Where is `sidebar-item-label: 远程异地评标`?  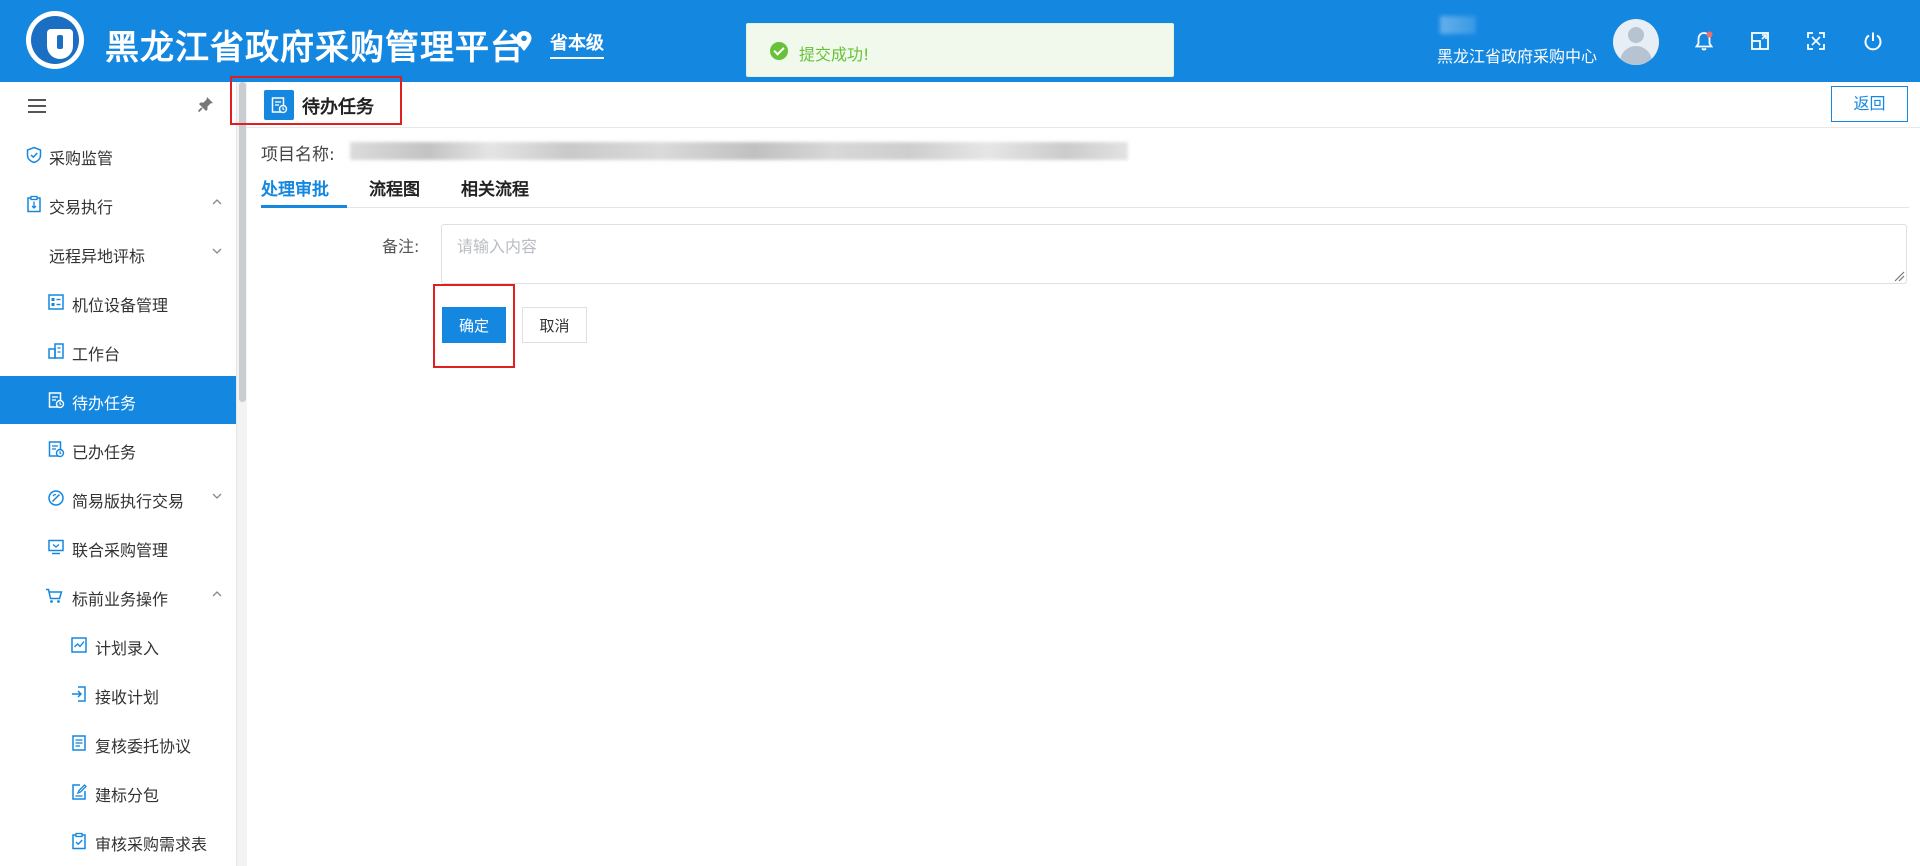 sidebar-item-label: 远程异地评标 is located at coordinates (97, 256).